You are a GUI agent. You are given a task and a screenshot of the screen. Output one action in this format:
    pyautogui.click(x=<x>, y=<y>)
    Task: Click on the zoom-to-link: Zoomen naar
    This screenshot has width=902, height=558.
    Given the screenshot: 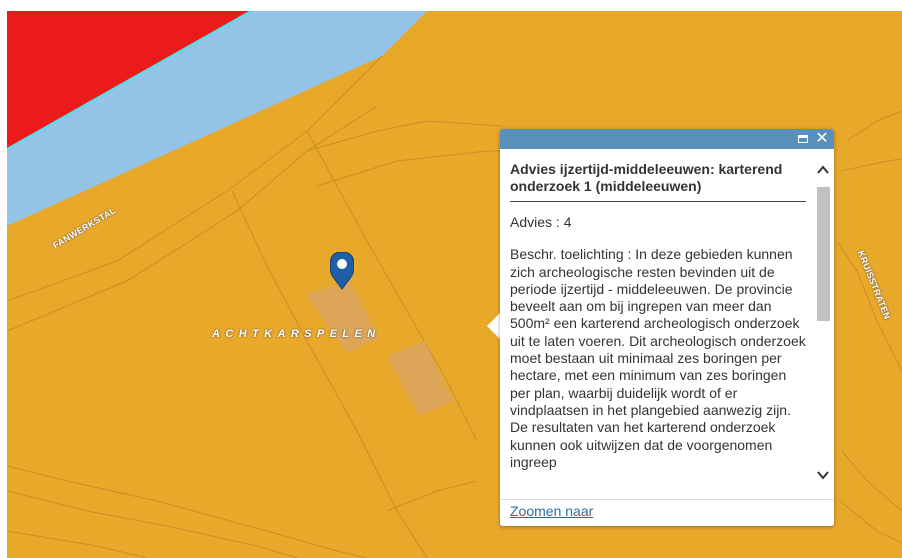 What is the action you would take?
    pyautogui.click(x=551, y=511)
    